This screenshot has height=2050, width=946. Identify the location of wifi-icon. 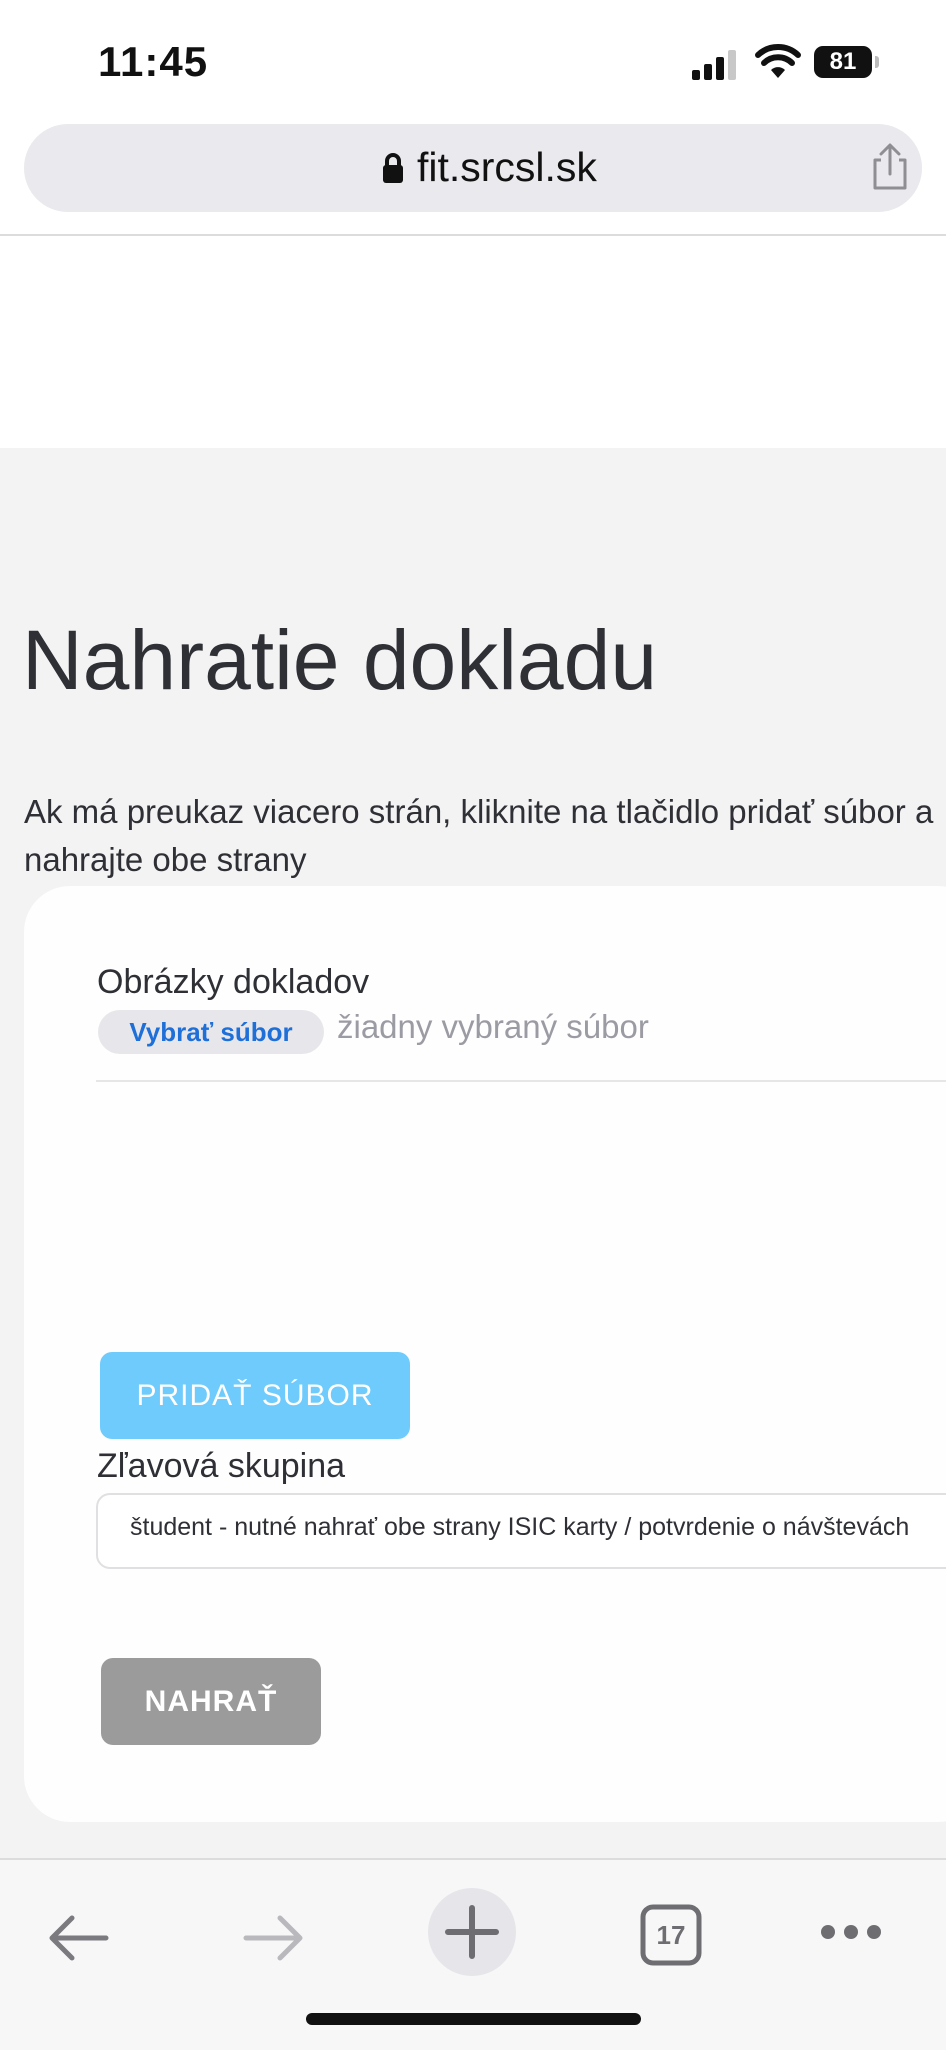
(778, 61).